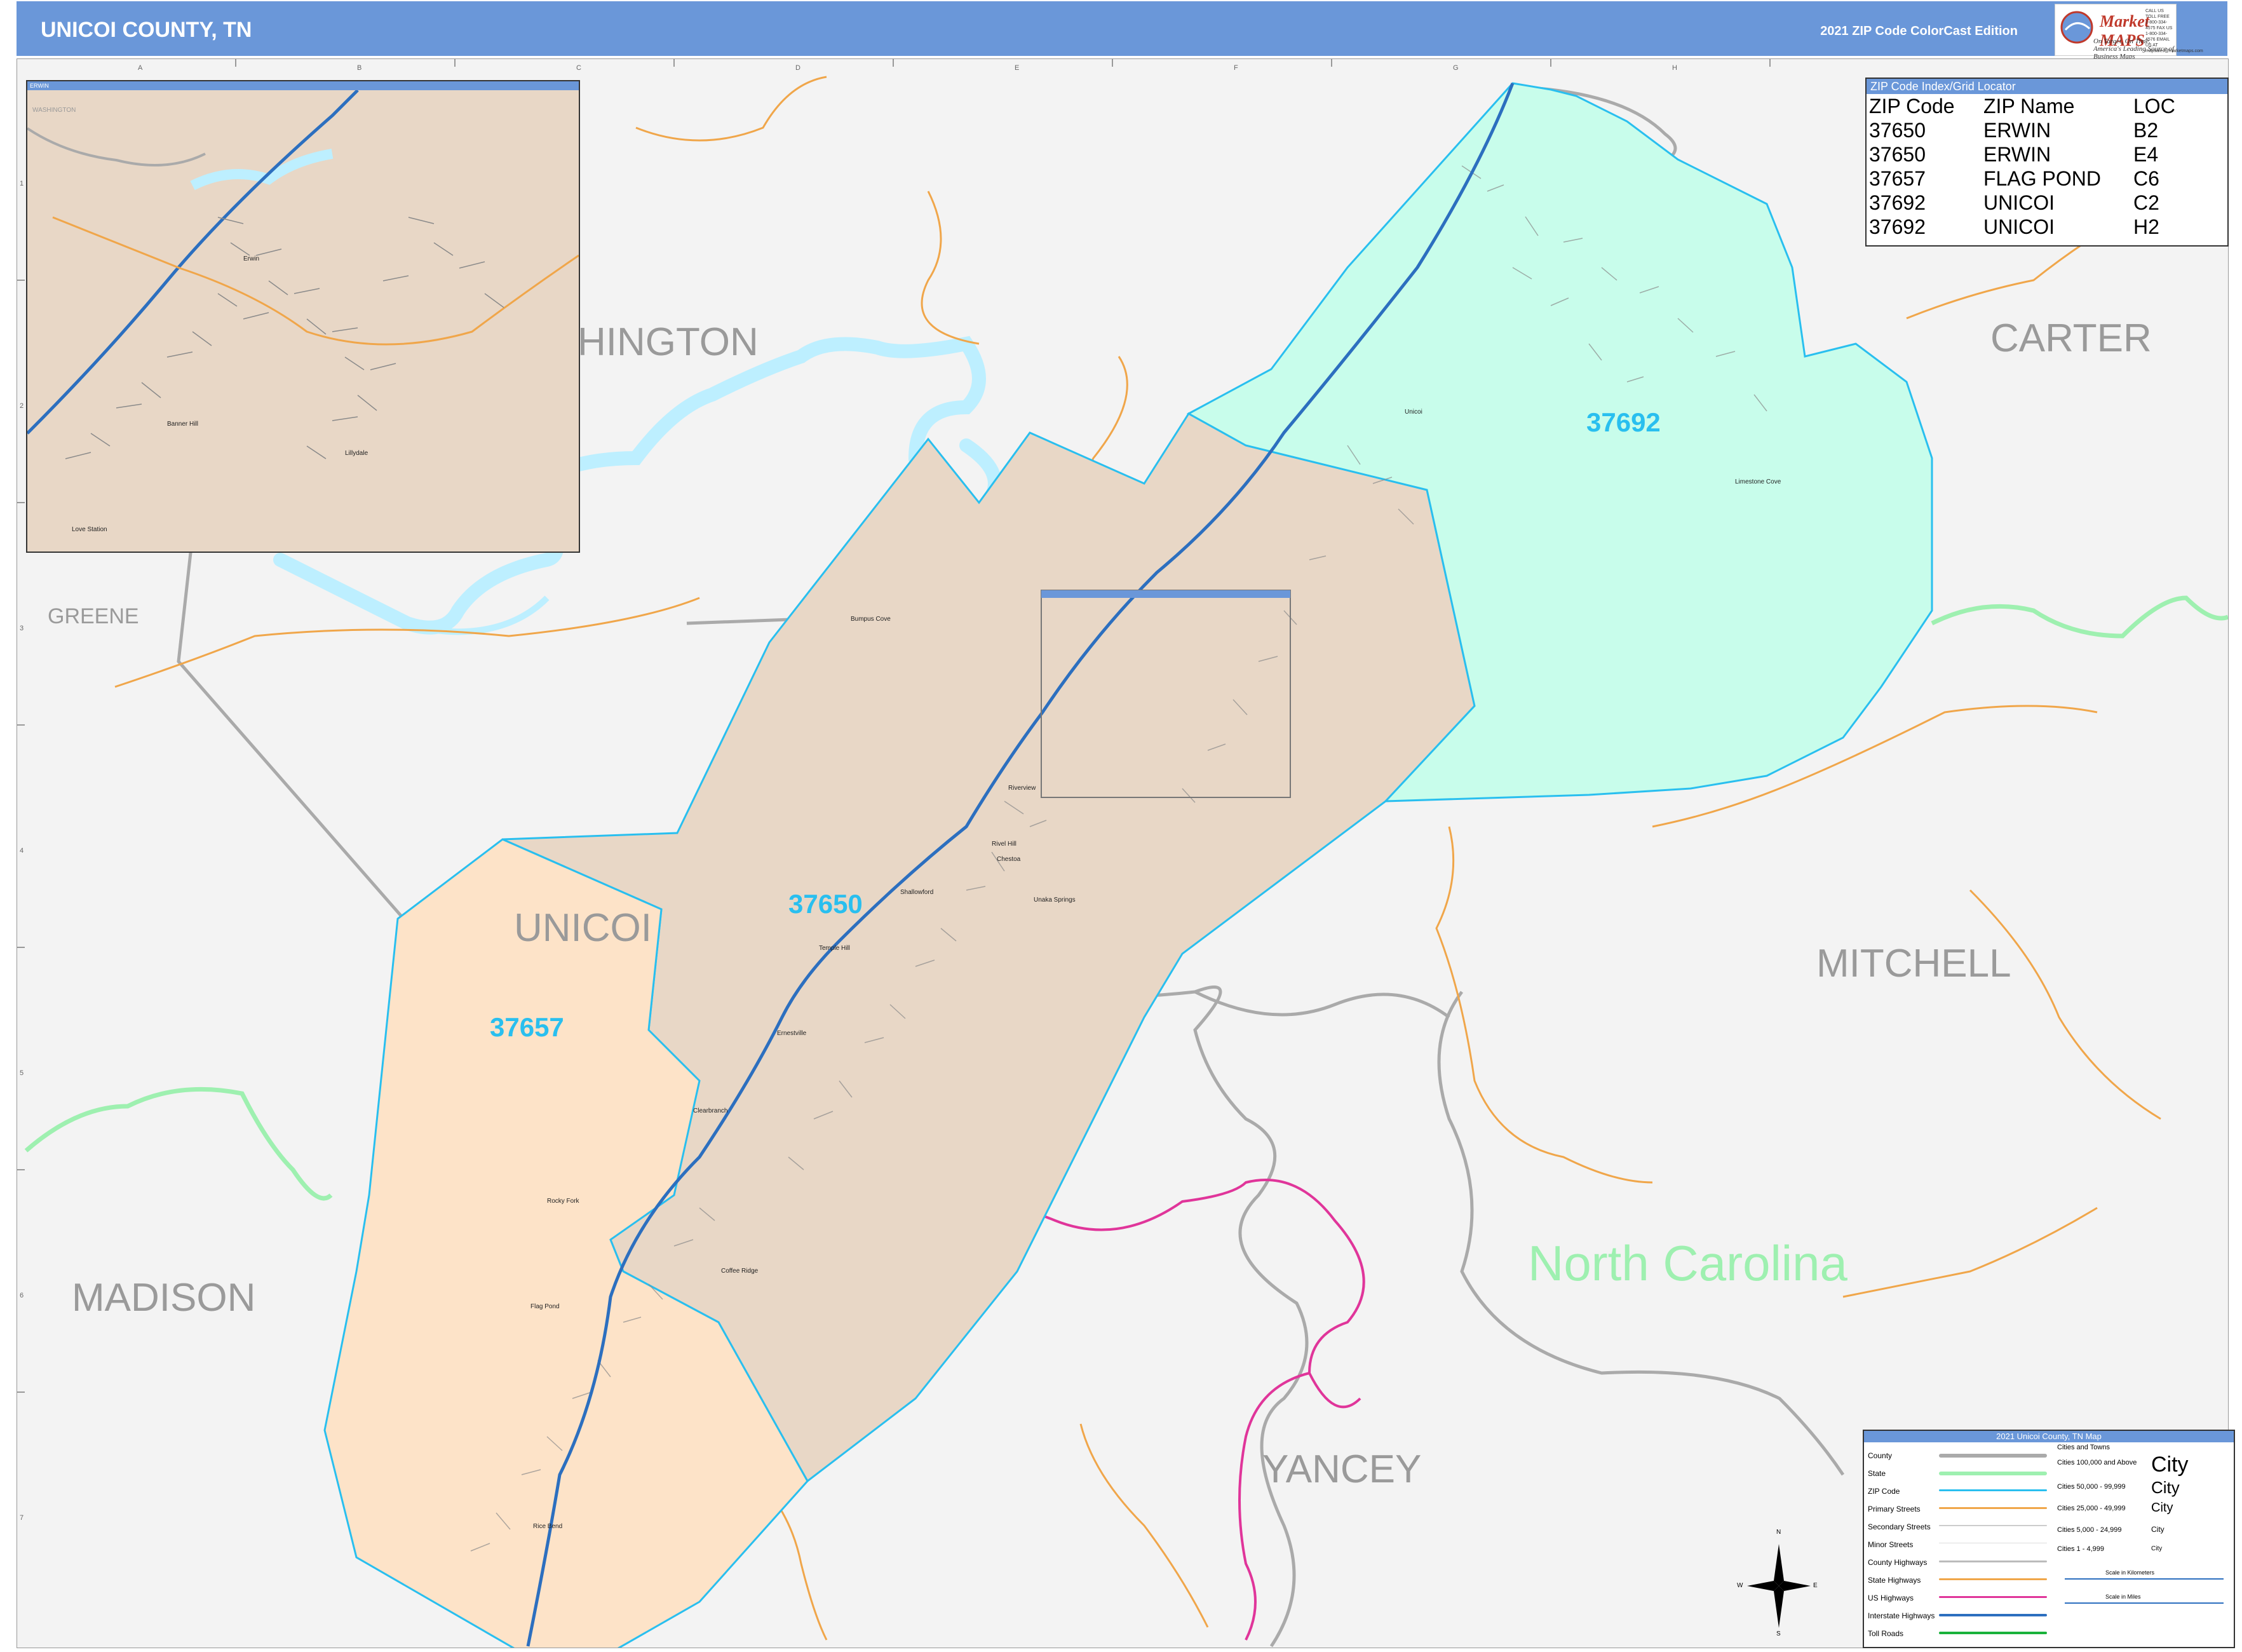 This screenshot has height=1652, width=2242. Describe the element at coordinates (22, 1518) in the screenshot. I see `grid-row-7: 7` at that location.